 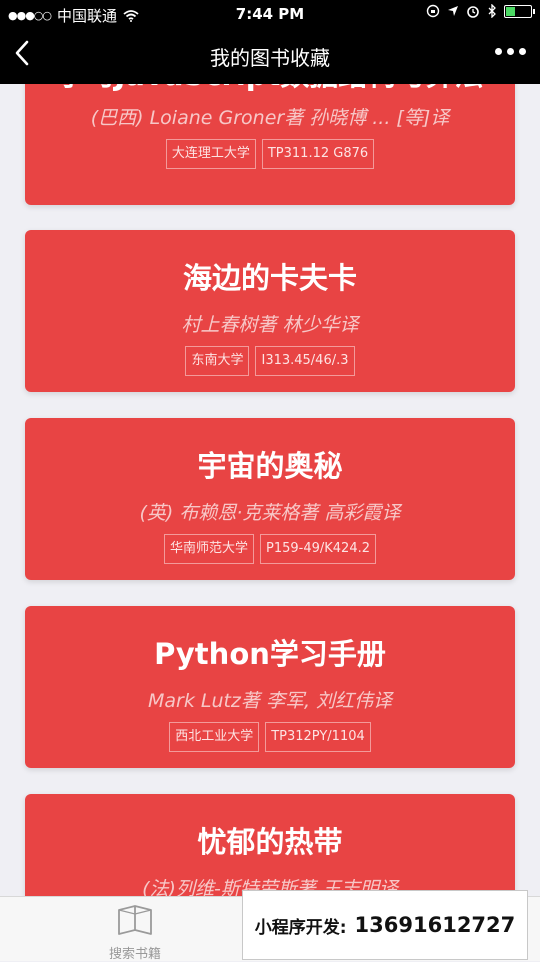 I want to click on promo-banner: 小程序开发: 13691612727, so click(x=385, y=925).